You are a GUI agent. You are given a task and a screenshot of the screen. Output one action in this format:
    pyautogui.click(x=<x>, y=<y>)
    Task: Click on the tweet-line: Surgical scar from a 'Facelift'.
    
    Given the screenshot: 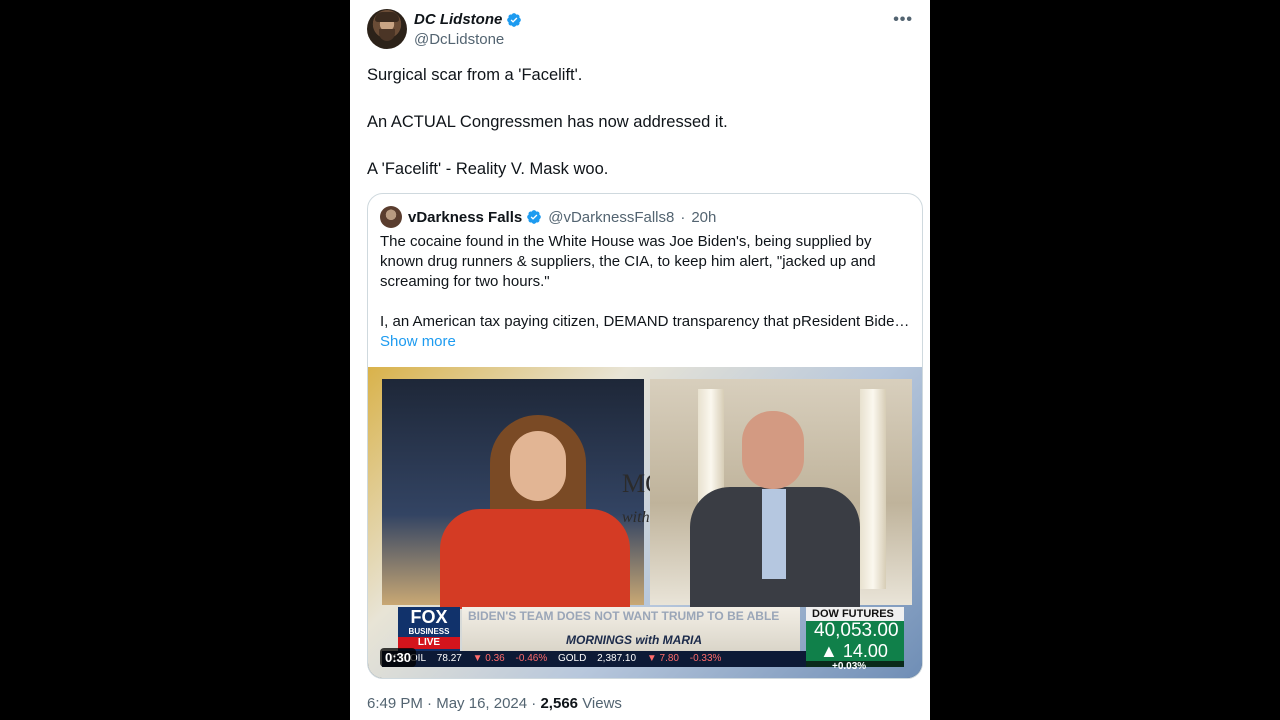 What is the action you would take?
    pyautogui.click(x=475, y=75)
    